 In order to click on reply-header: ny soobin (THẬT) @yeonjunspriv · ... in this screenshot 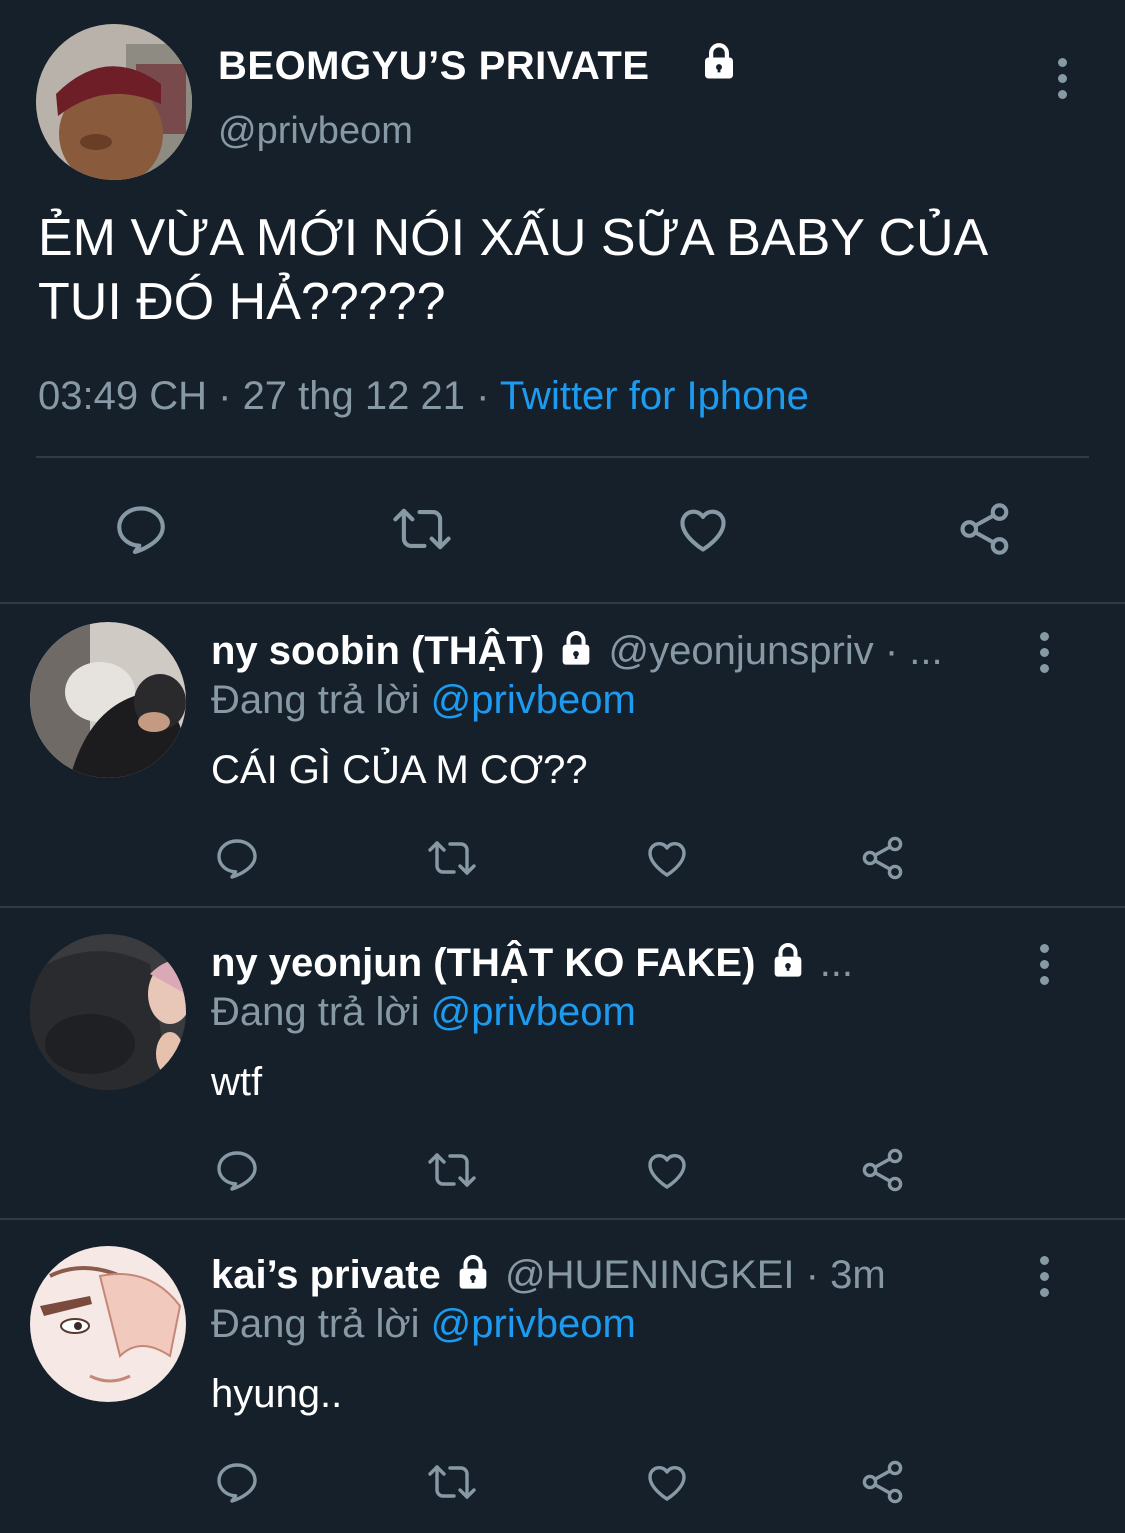, I will do `click(611, 651)`.